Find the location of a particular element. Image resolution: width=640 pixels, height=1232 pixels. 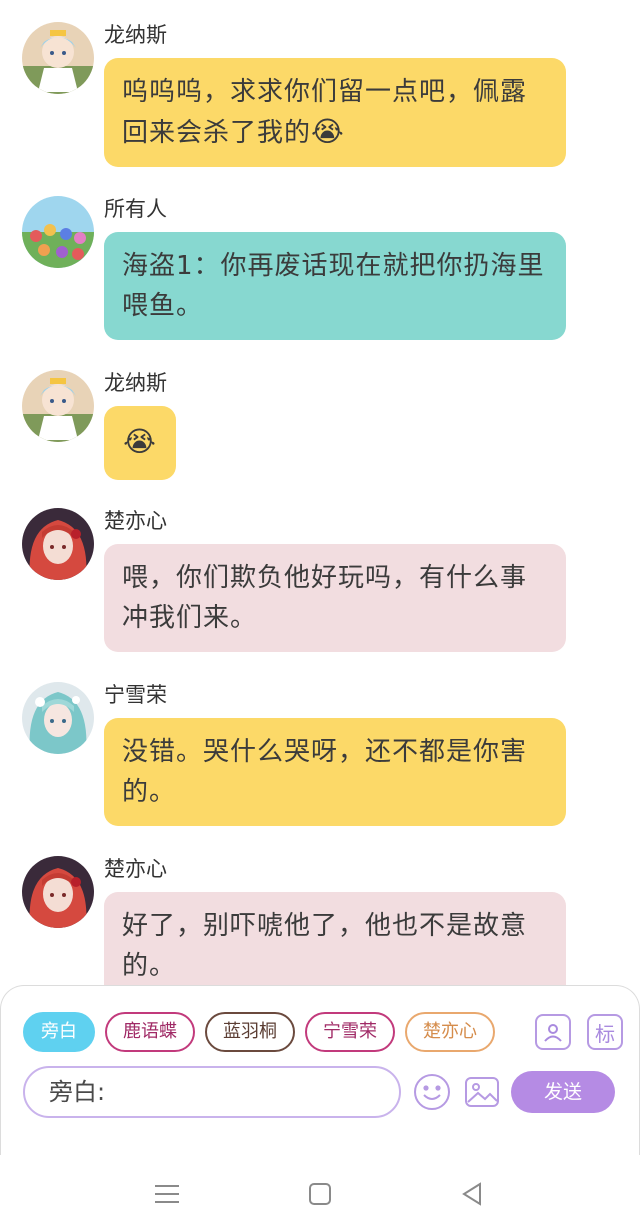

triangle-back-icon is located at coordinates (473, 1194).